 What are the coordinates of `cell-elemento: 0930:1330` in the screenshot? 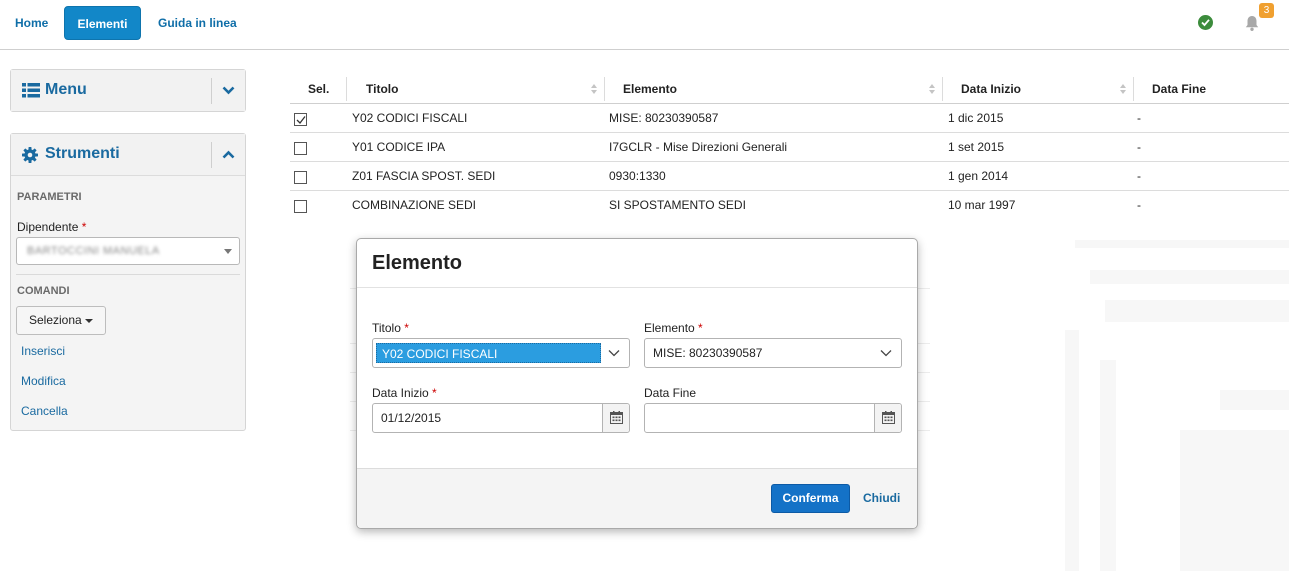 It's located at (637, 176).